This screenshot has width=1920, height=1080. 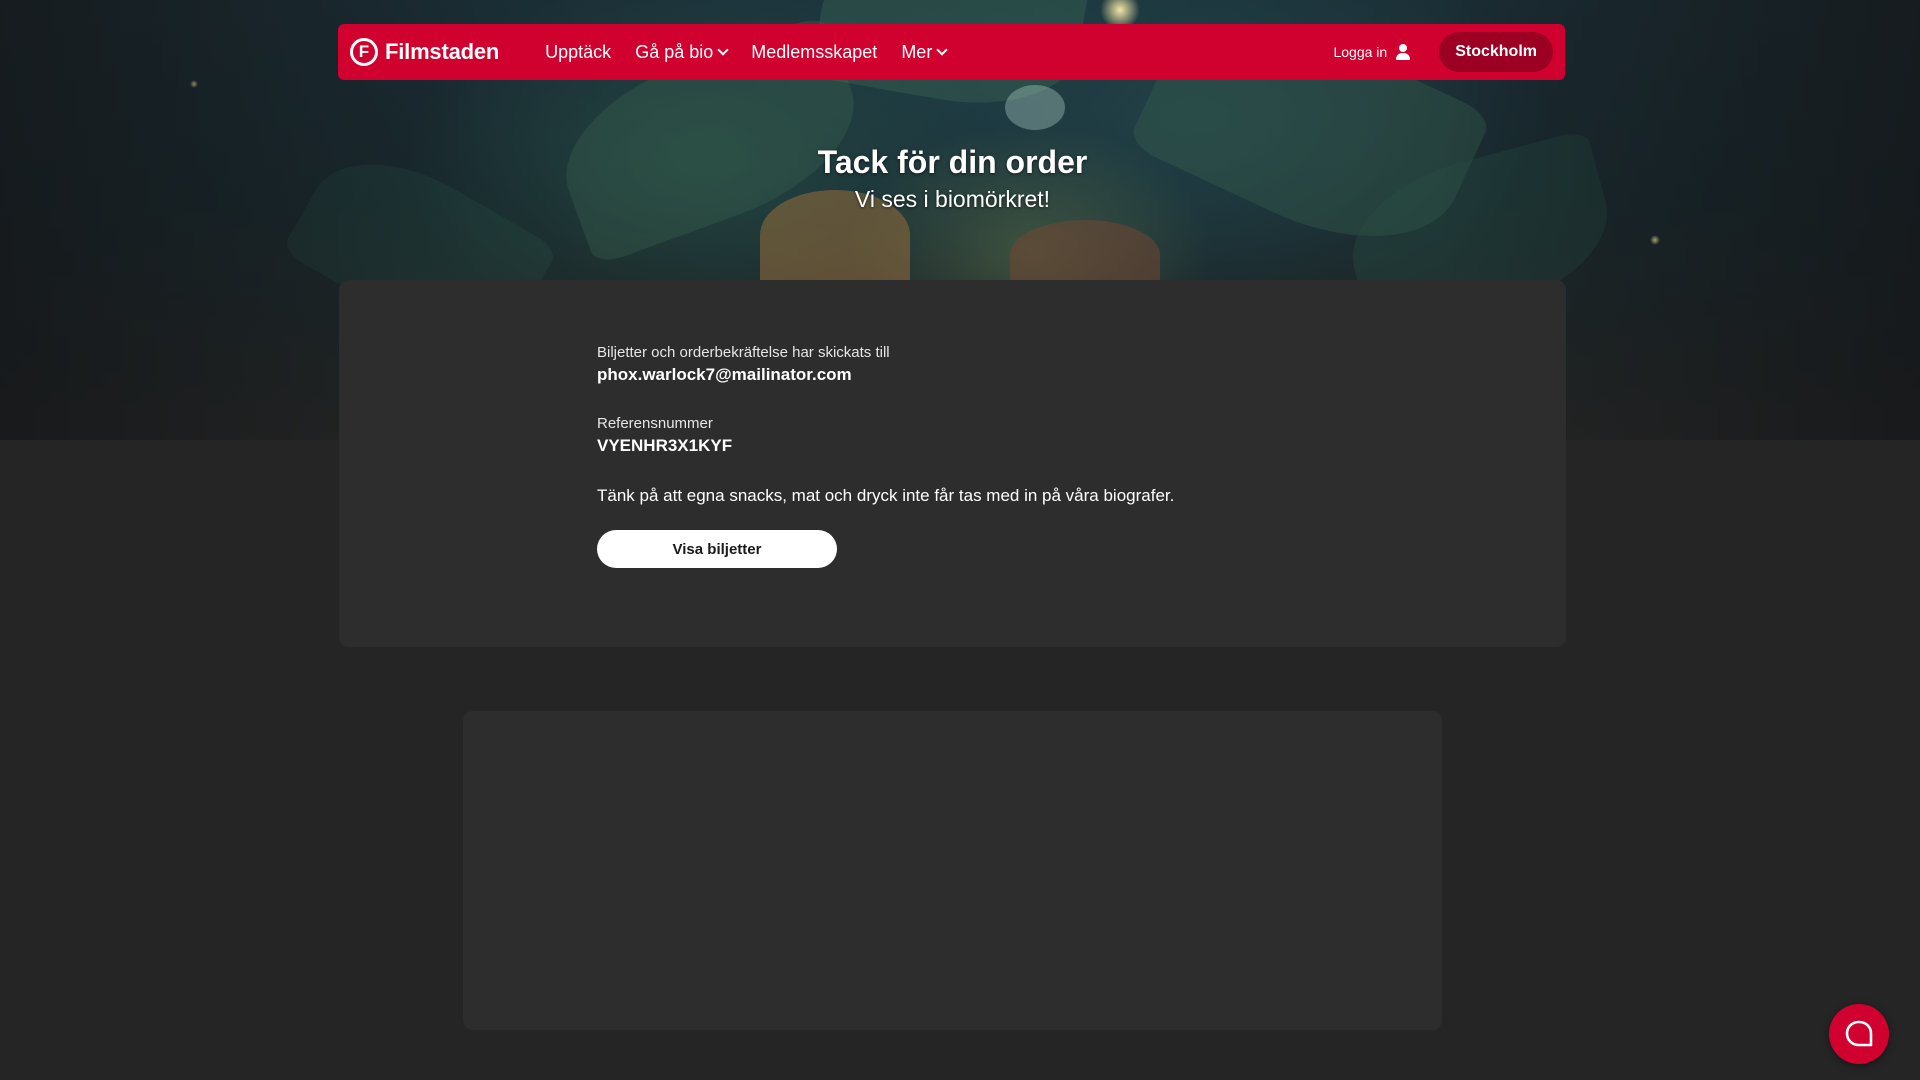 I want to click on login-label: Logga in, so click(x=1360, y=52).